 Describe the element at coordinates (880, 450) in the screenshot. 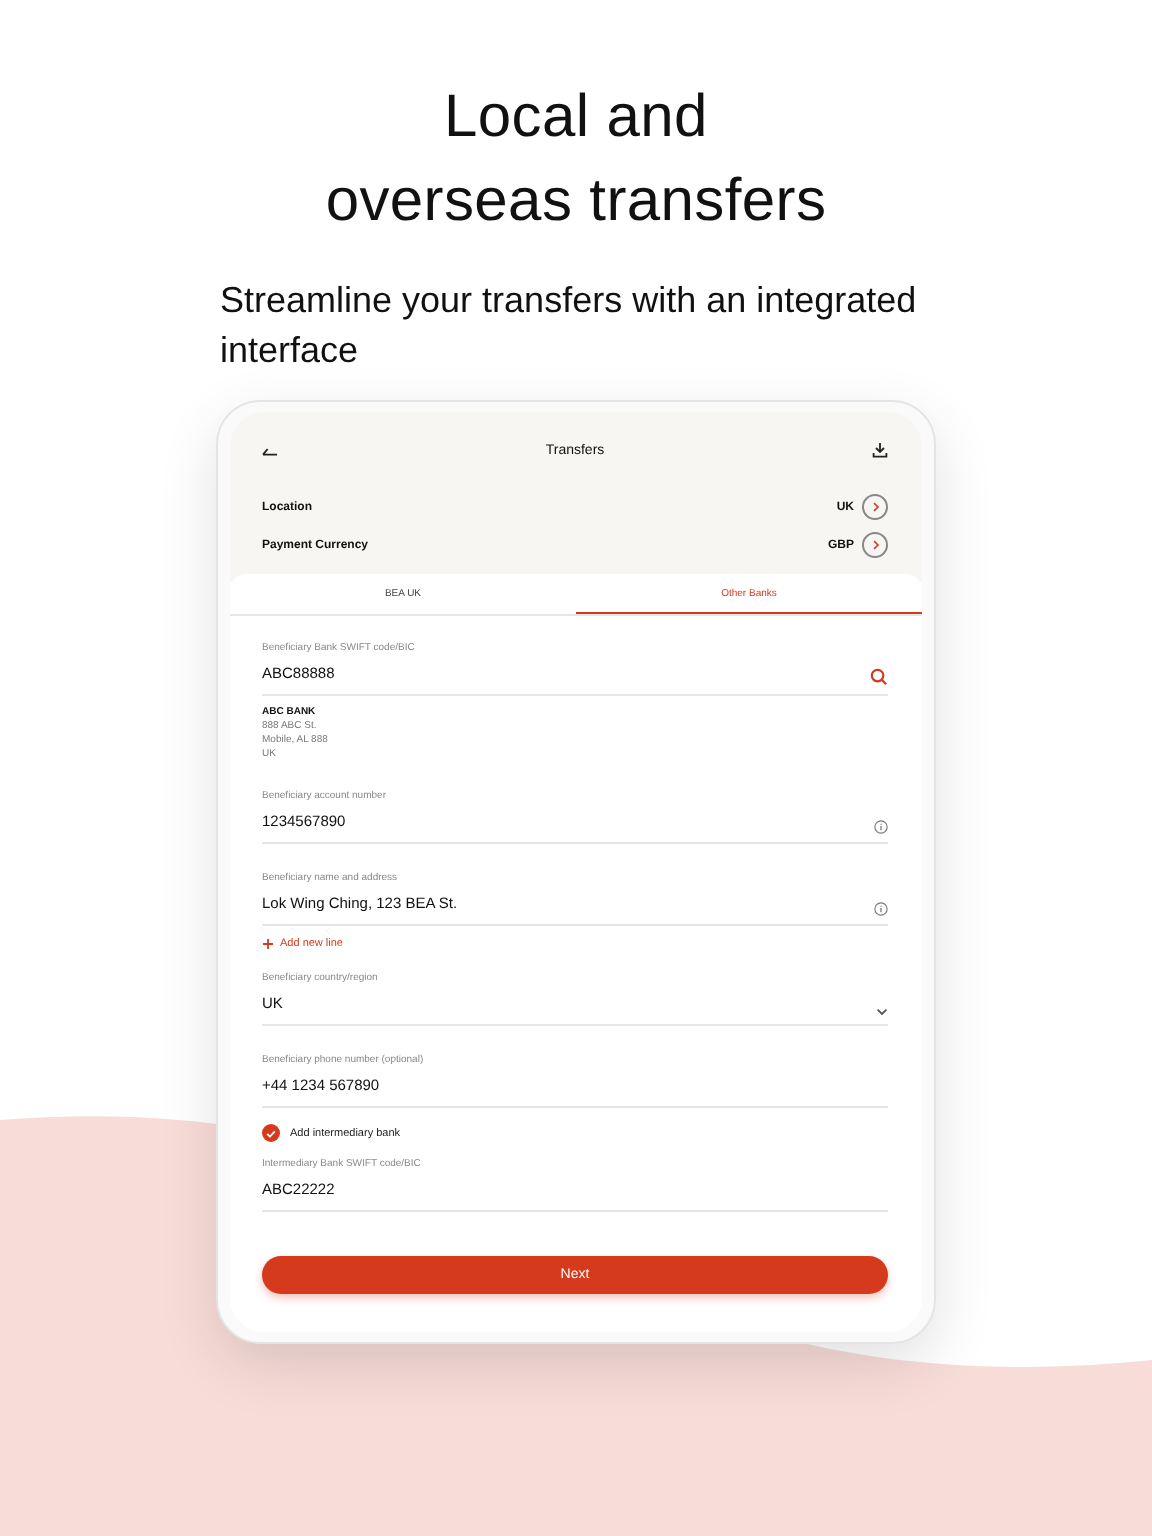

I see `download-icon` at that location.